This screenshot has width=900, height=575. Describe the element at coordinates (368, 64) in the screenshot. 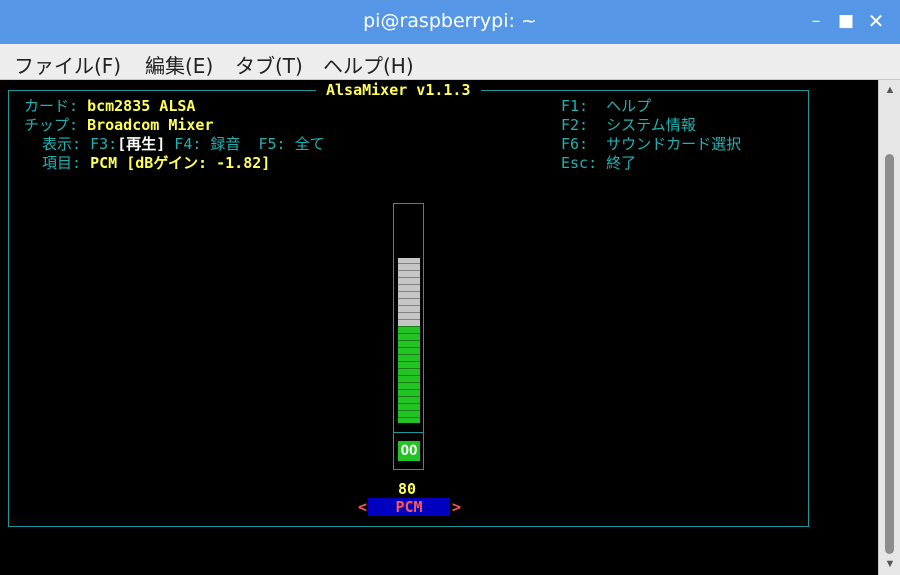

I see `menu-help: ヘルプ(H)` at that location.